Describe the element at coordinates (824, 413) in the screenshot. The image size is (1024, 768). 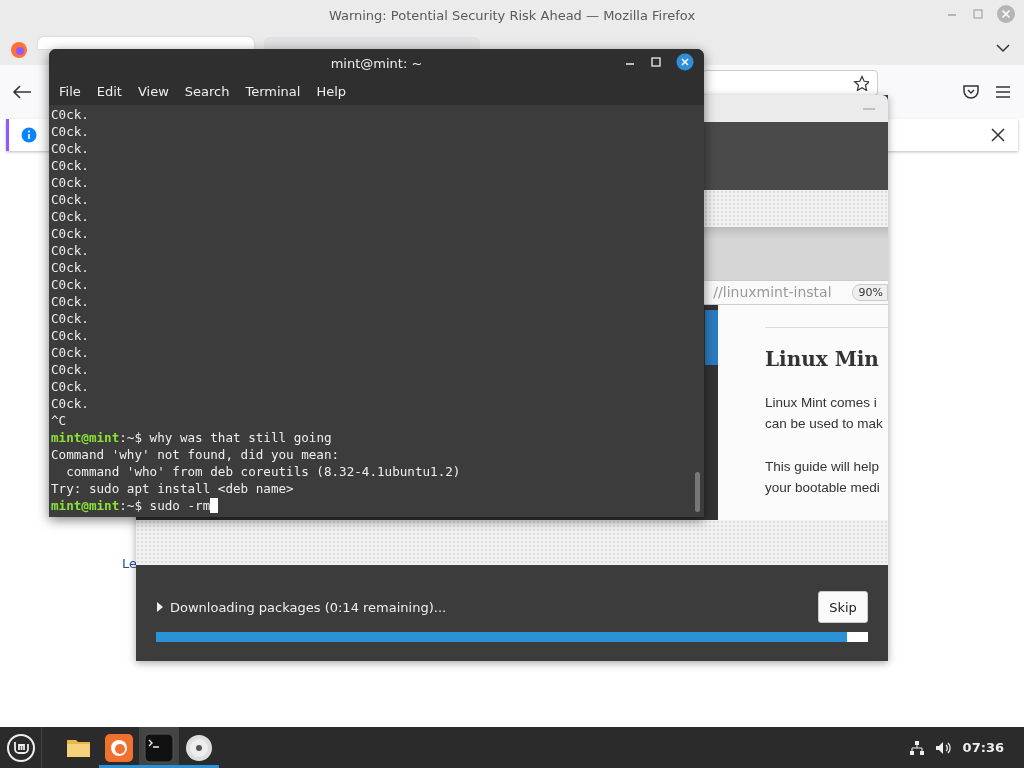
I see `article-paragraph: Linux Mint comes i can be used to mak` at that location.